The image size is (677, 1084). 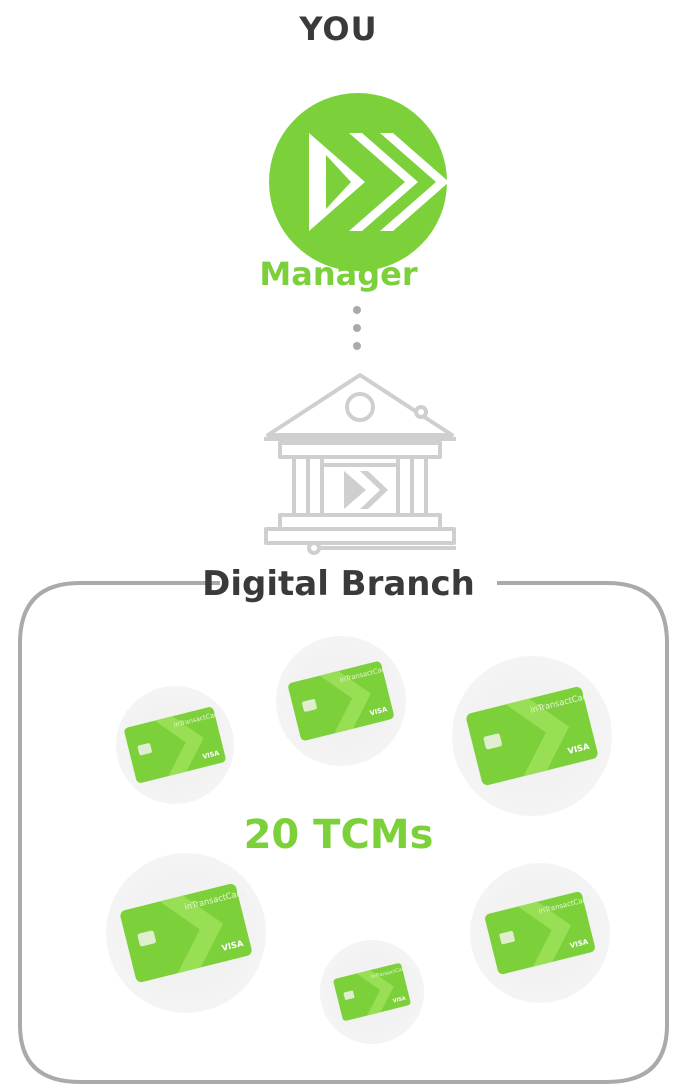 I want to click on digital-branch-label: Digital Branch, so click(x=338, y=584).